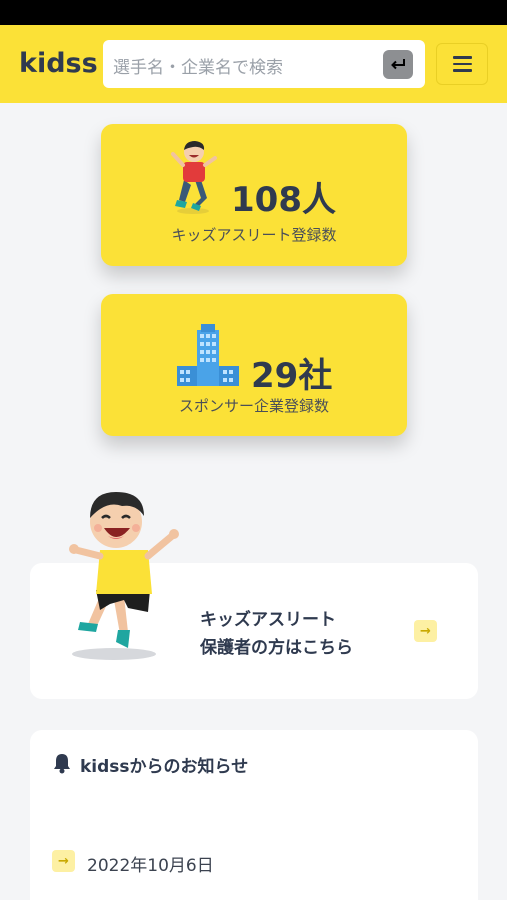  I want to click on athlete-count-value: 108人, so click(283, 200).